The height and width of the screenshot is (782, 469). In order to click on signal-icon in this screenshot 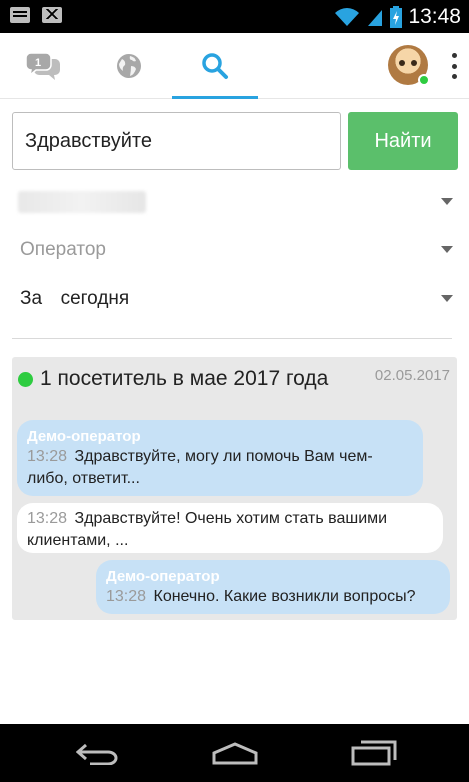, I will do `click(375, 18)`.